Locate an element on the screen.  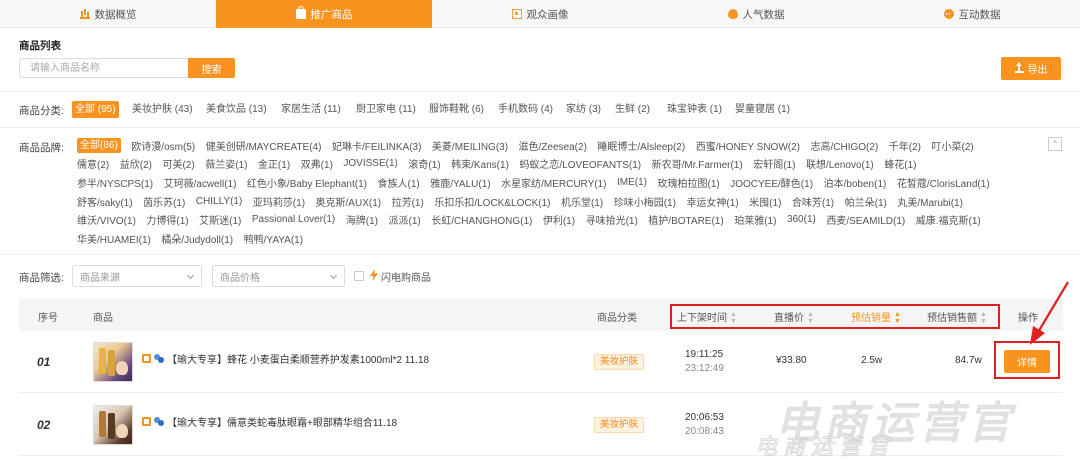
category-chip-all: 全部 (95) is located at coordinates (95, 109).